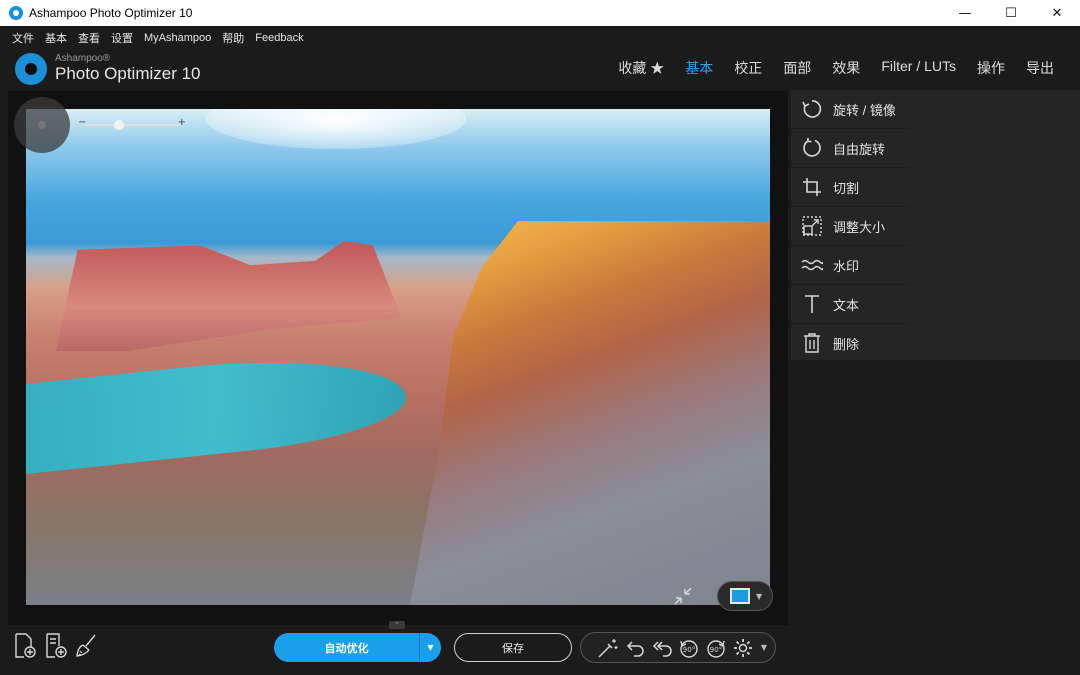 The width and height of the screenshot is (1080, 675). I want to click on tool-text: 文本, so click(851, 304).